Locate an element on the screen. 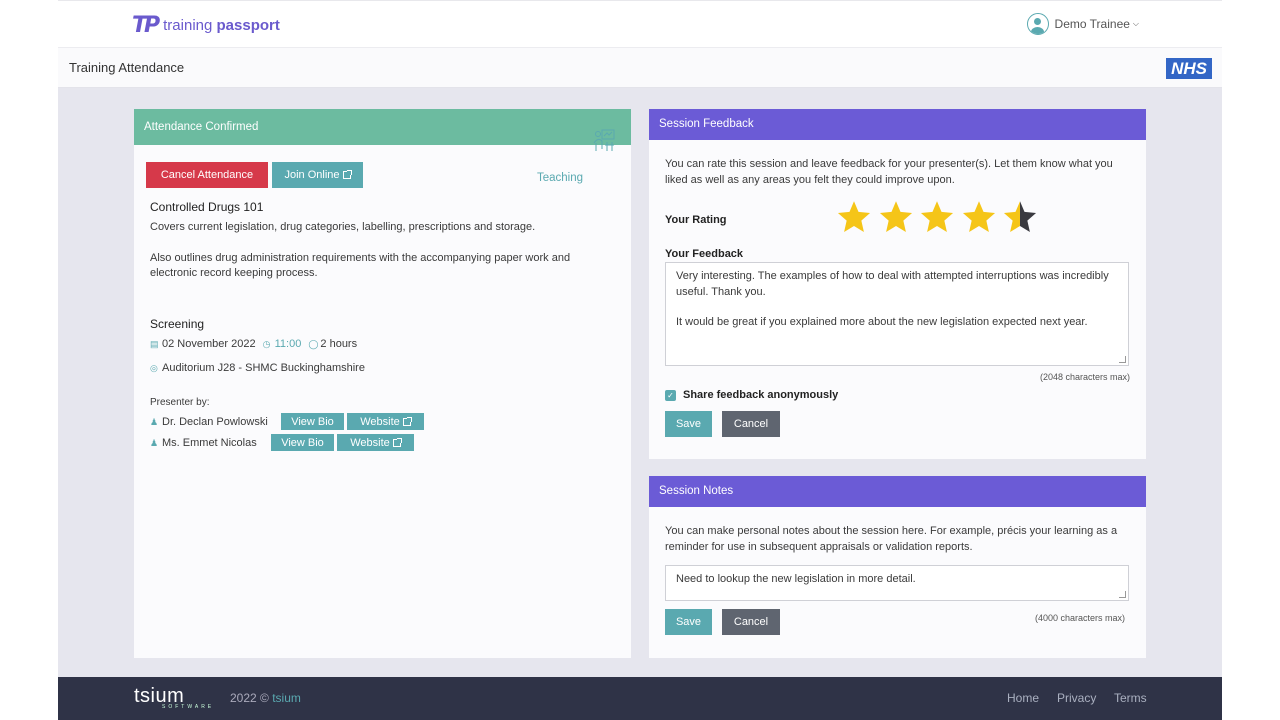 Image resolution: width=1280 pixels, height=720 pixels. footer-link-privacy: Privacy is located at coordinates (1076, 698).